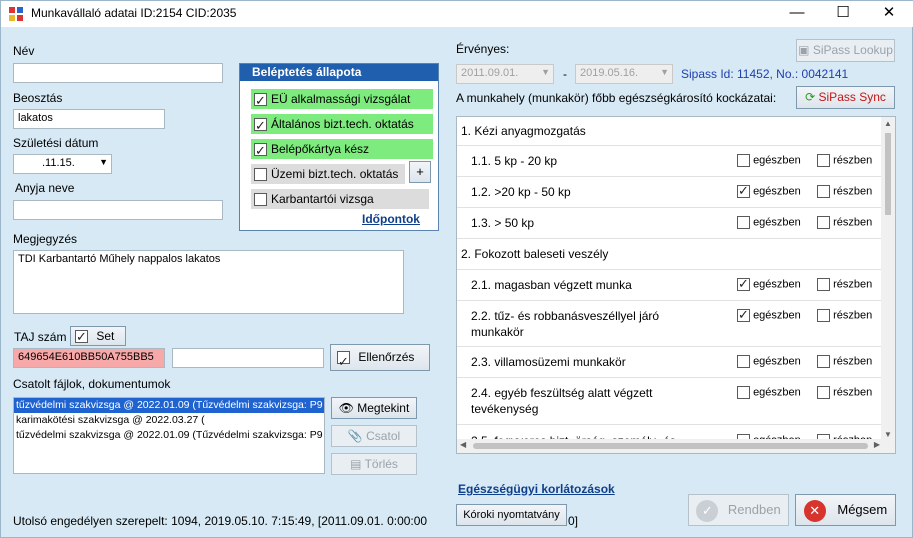  What do you see at coordinates (38, 98) in the screenshot?
I see `beosztas-label: Beosztás` at bounding box center [38, 98].